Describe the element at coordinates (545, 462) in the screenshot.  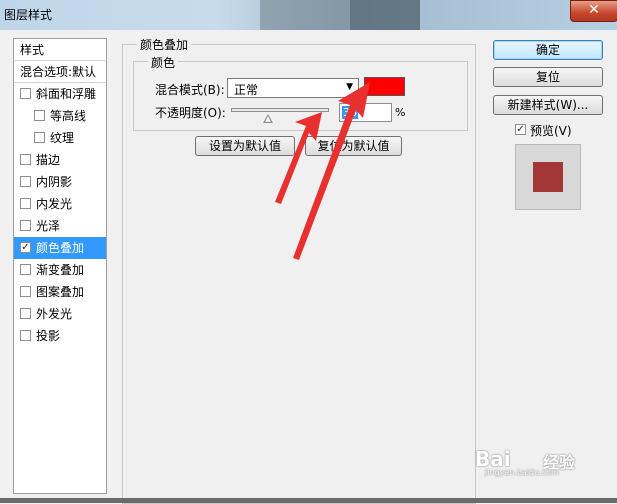
I see `baidu-watermark: Bai 经验 jingyan.baidu.com` at that location.